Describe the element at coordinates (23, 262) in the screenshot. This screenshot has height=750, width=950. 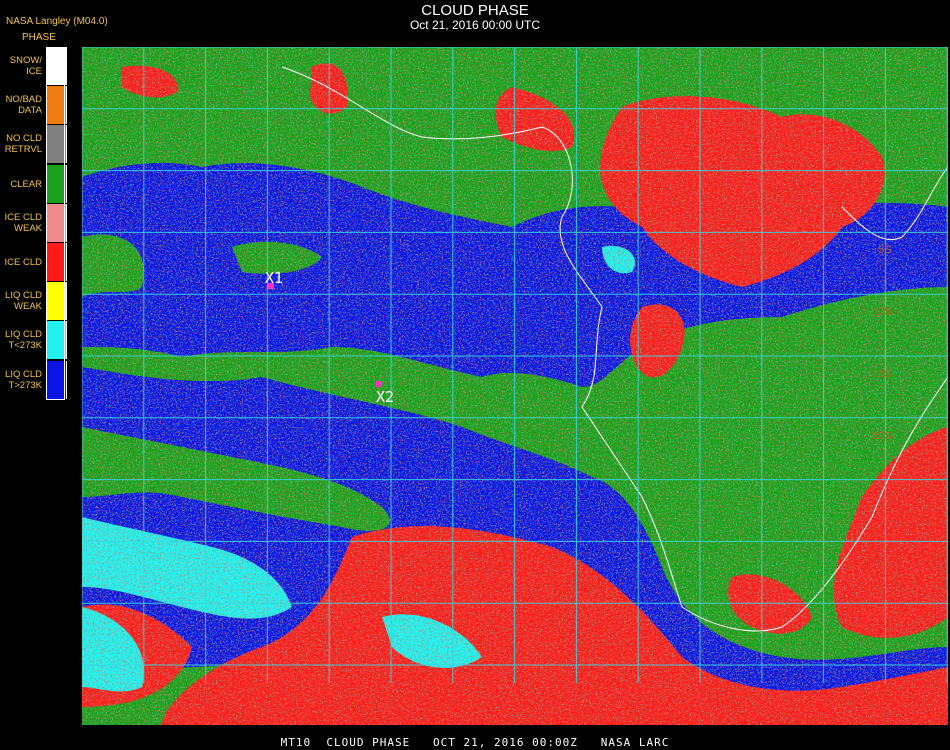
I see `legend-label: ICE CLD` at that location.